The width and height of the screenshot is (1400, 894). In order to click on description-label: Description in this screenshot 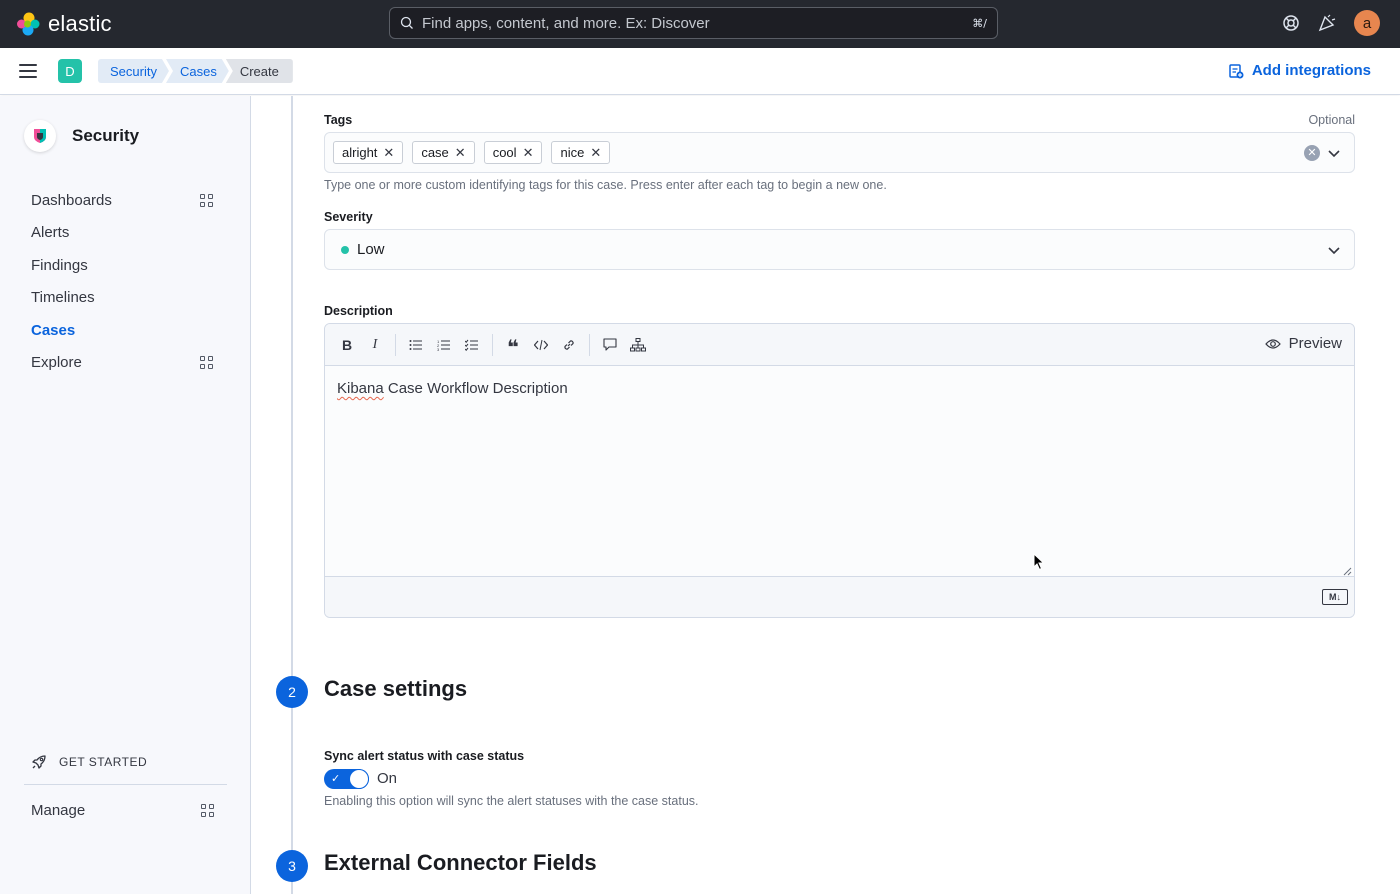, I will do `click(358, 311)`.